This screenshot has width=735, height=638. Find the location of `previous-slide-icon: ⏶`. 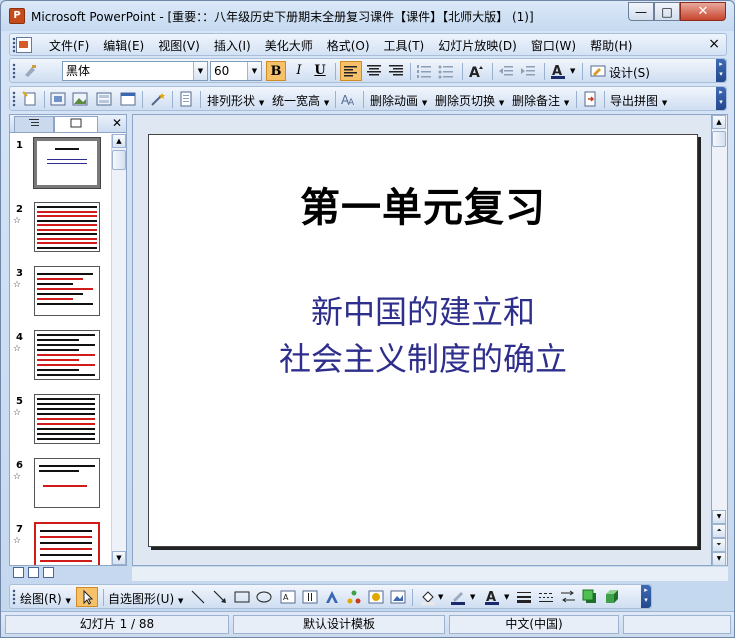

previous-slide-icon: ⏶ is located at coordinates (719, 531).